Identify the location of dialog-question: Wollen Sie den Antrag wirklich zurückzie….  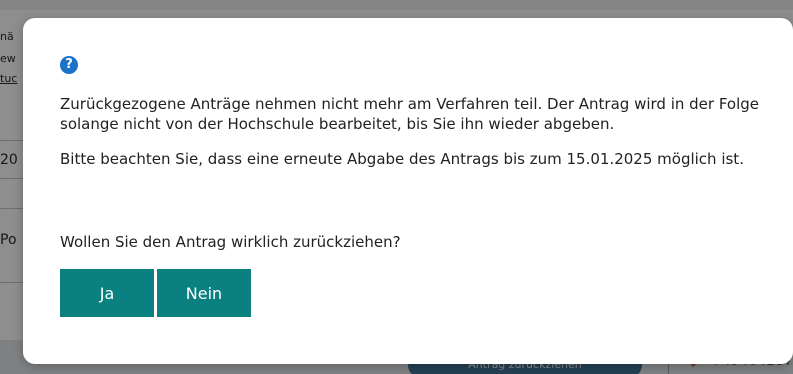
(230, 242).